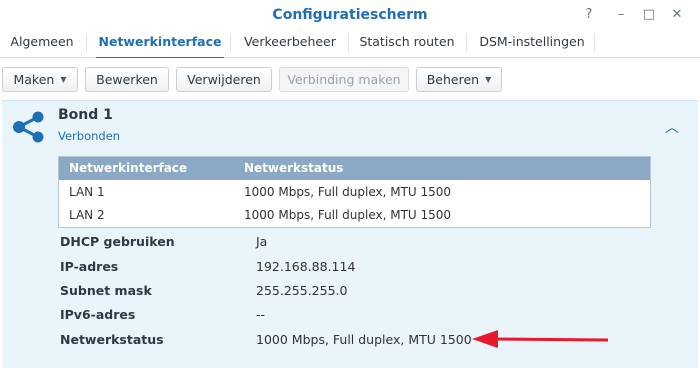 The image size is (700, 368). I want to click on dhcp-label: DHCP gebruiken, so click(117, 241).